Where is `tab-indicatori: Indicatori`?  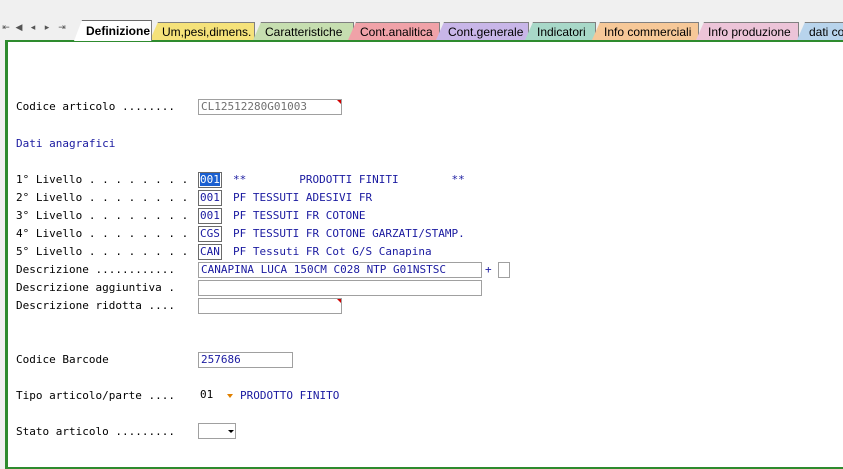
tab-indicatori: Indicatori is located at coordinates (560, 31).